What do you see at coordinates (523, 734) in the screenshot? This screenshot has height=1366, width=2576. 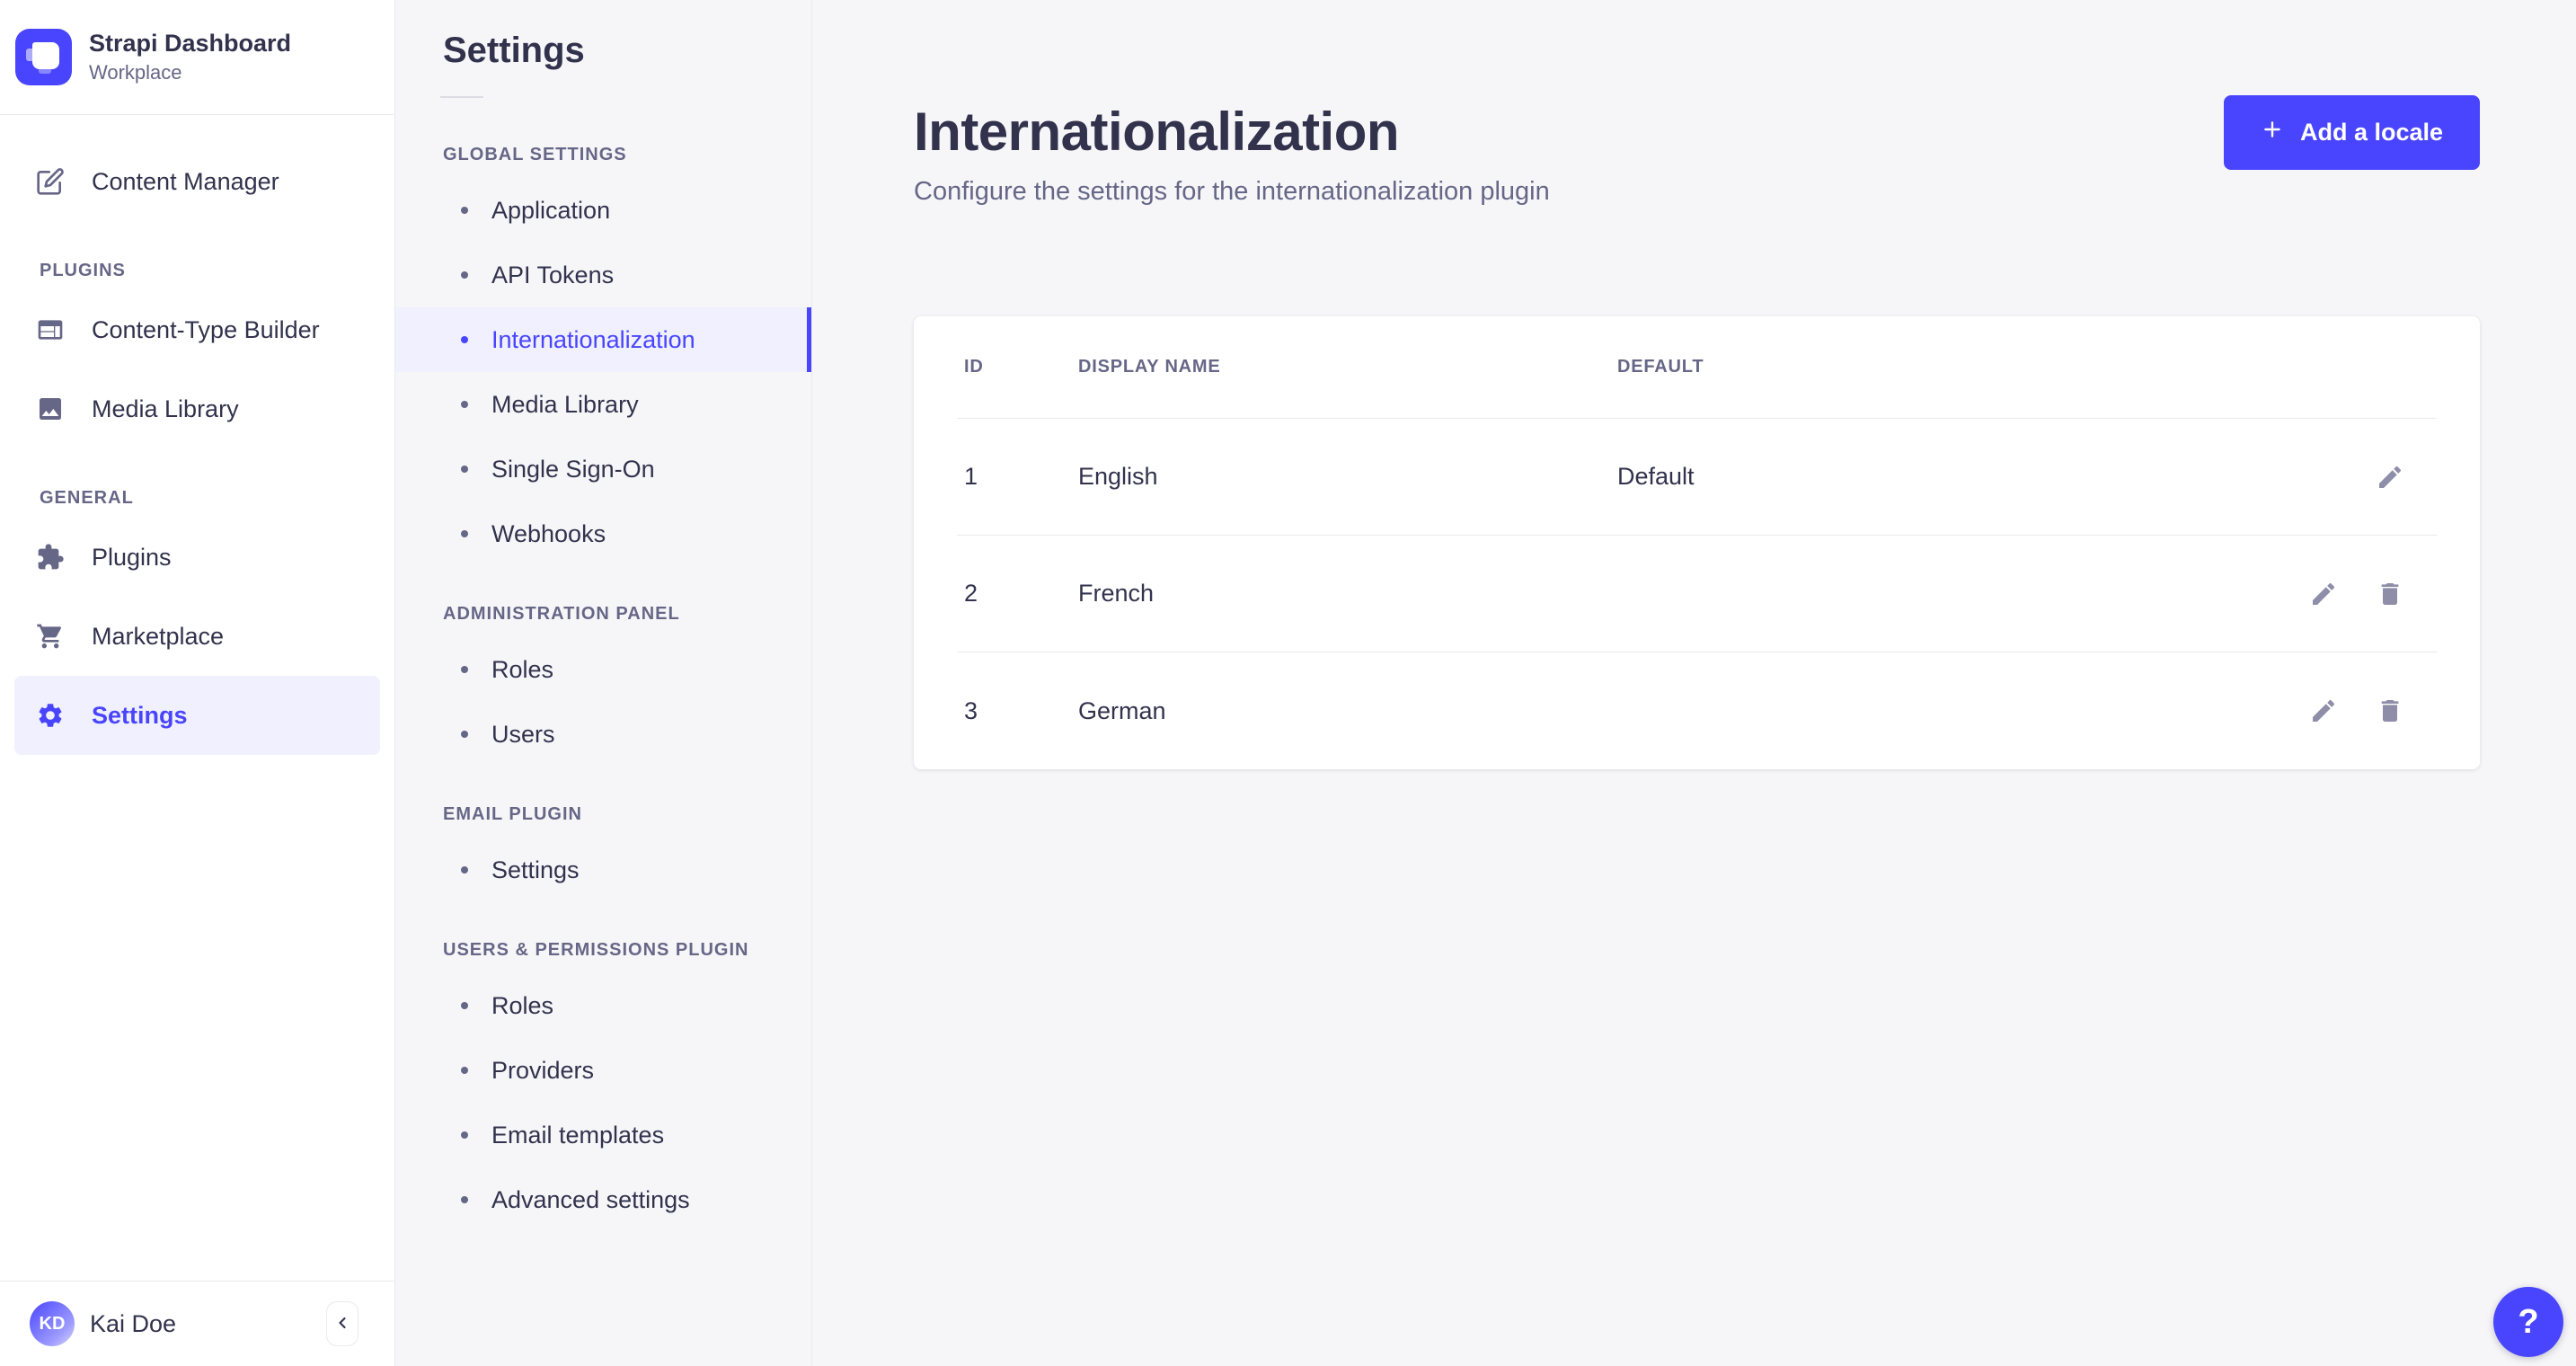 I see `subnav-item-label: Users` at bounding box center [523, 734].